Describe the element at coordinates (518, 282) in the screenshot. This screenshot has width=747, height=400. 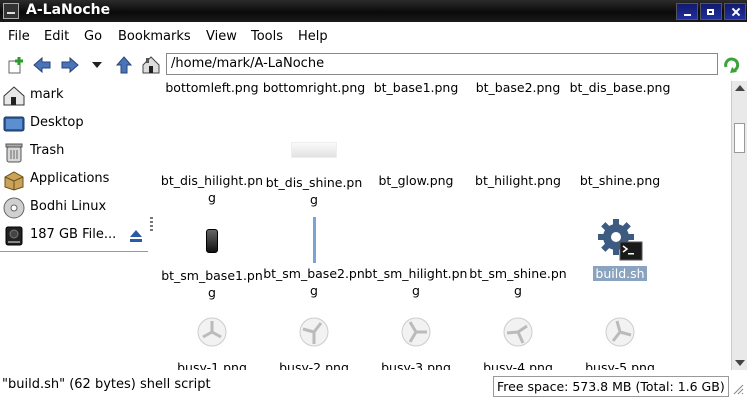
I see `file-name: bt_sm_shine.png` at that location.